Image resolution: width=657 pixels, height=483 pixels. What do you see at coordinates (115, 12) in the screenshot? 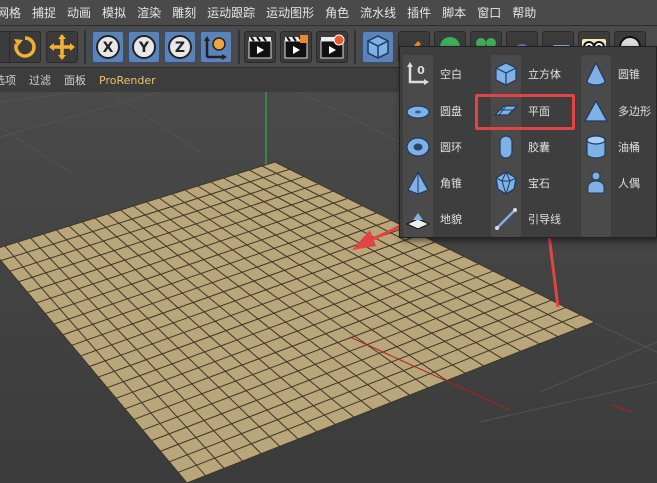
I see `menu-simulate: 模拟` at bounding box center [115, 12].